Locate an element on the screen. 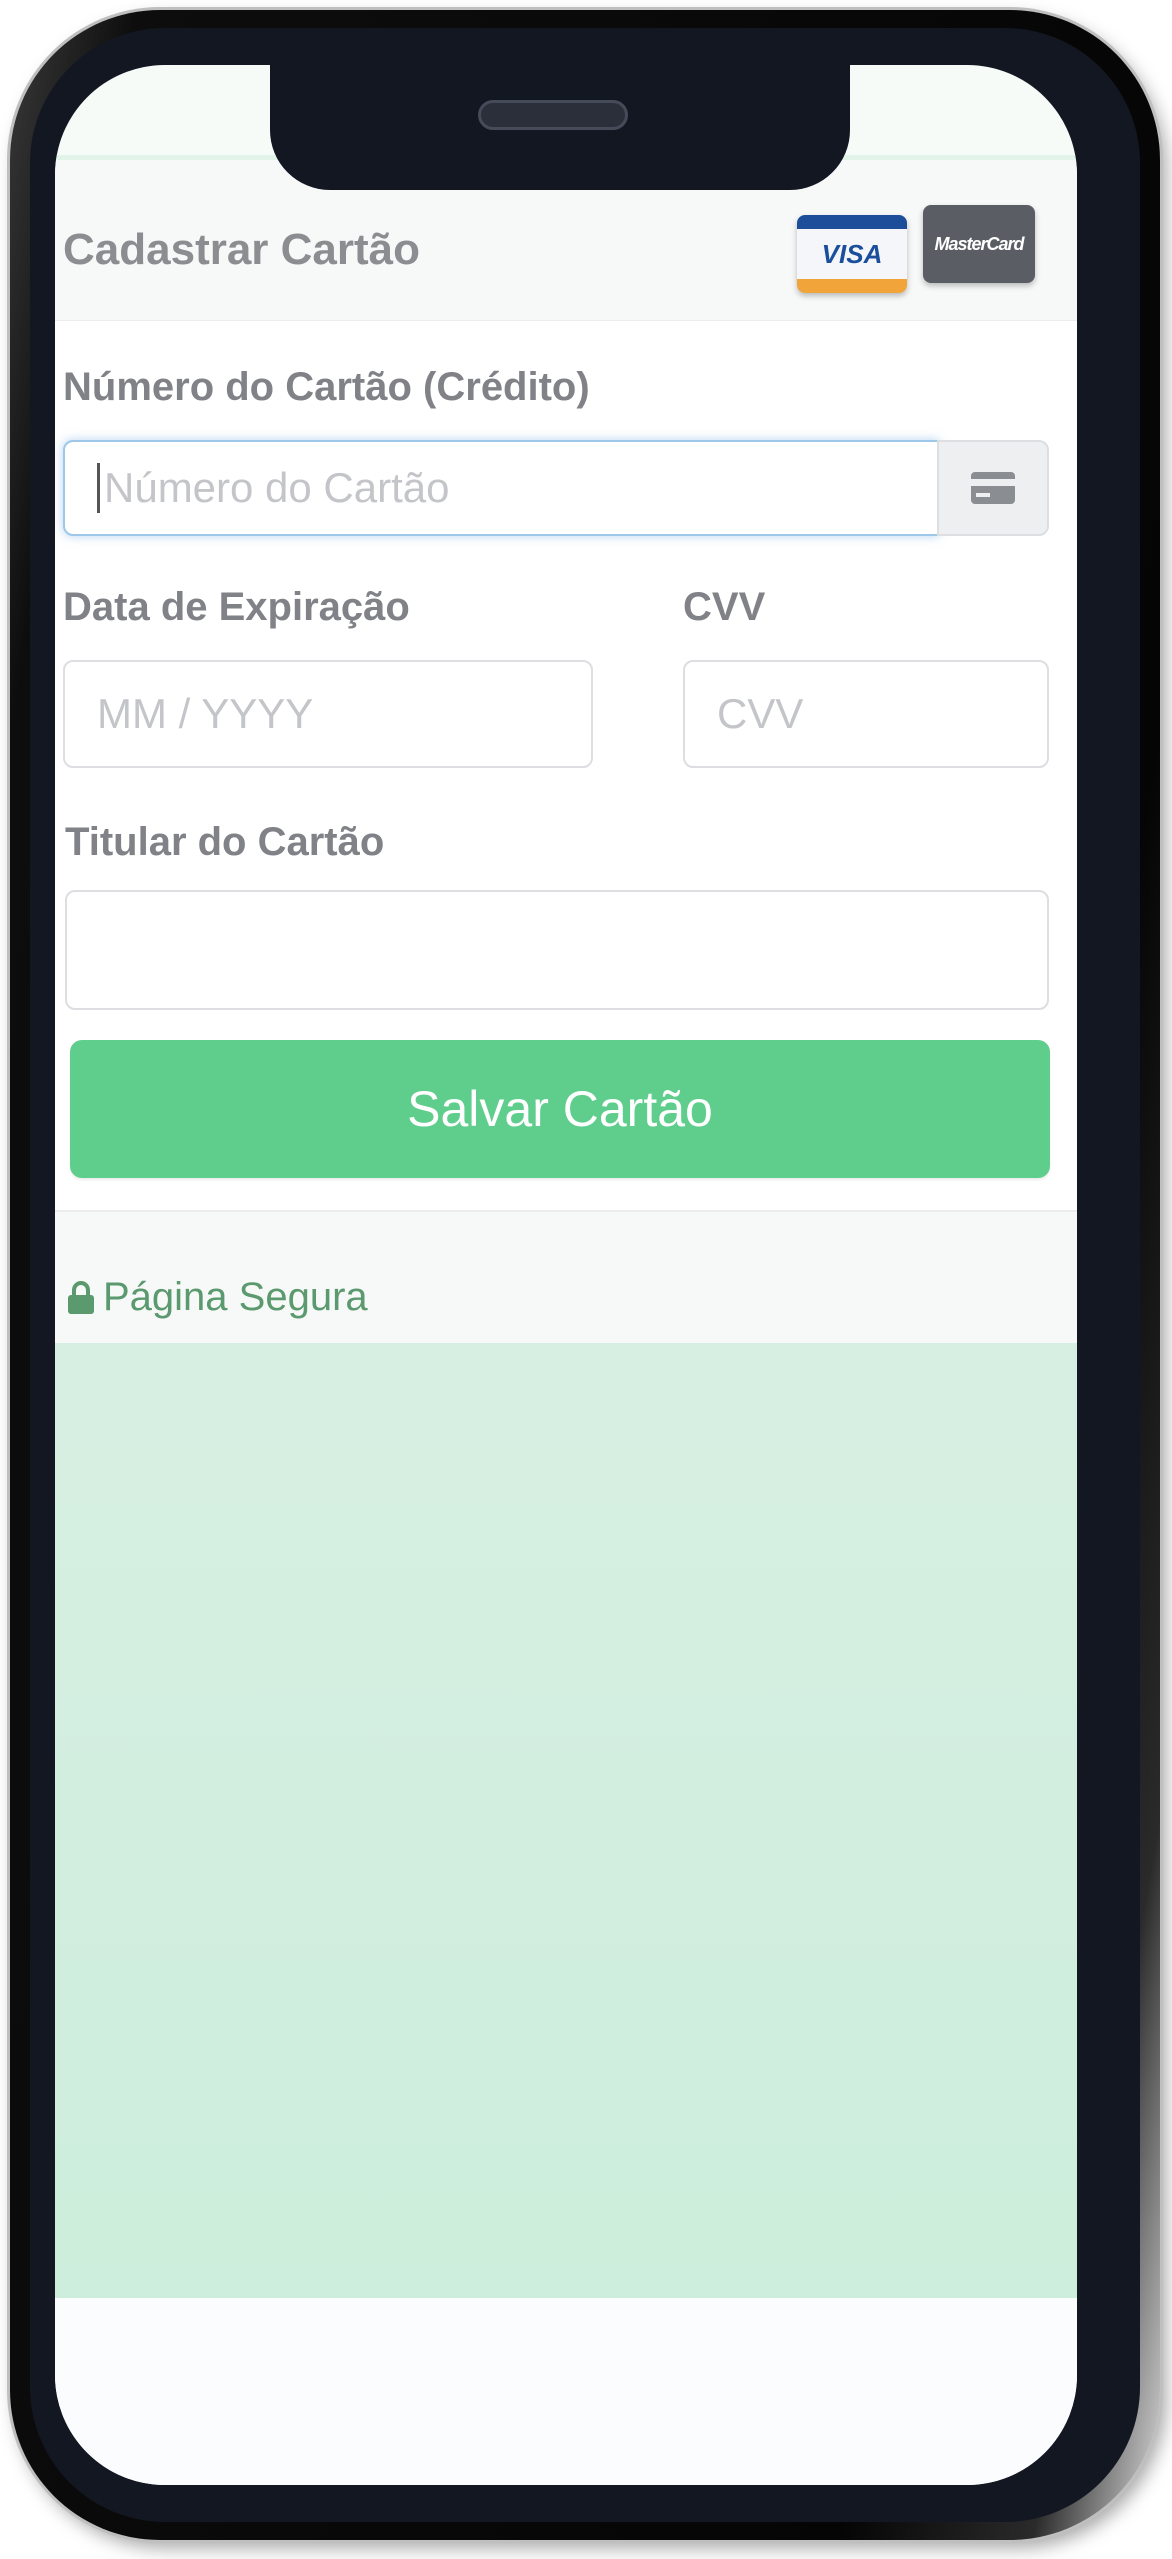  card-number-input: Número do Cartão is located at coordinates (501, 488).